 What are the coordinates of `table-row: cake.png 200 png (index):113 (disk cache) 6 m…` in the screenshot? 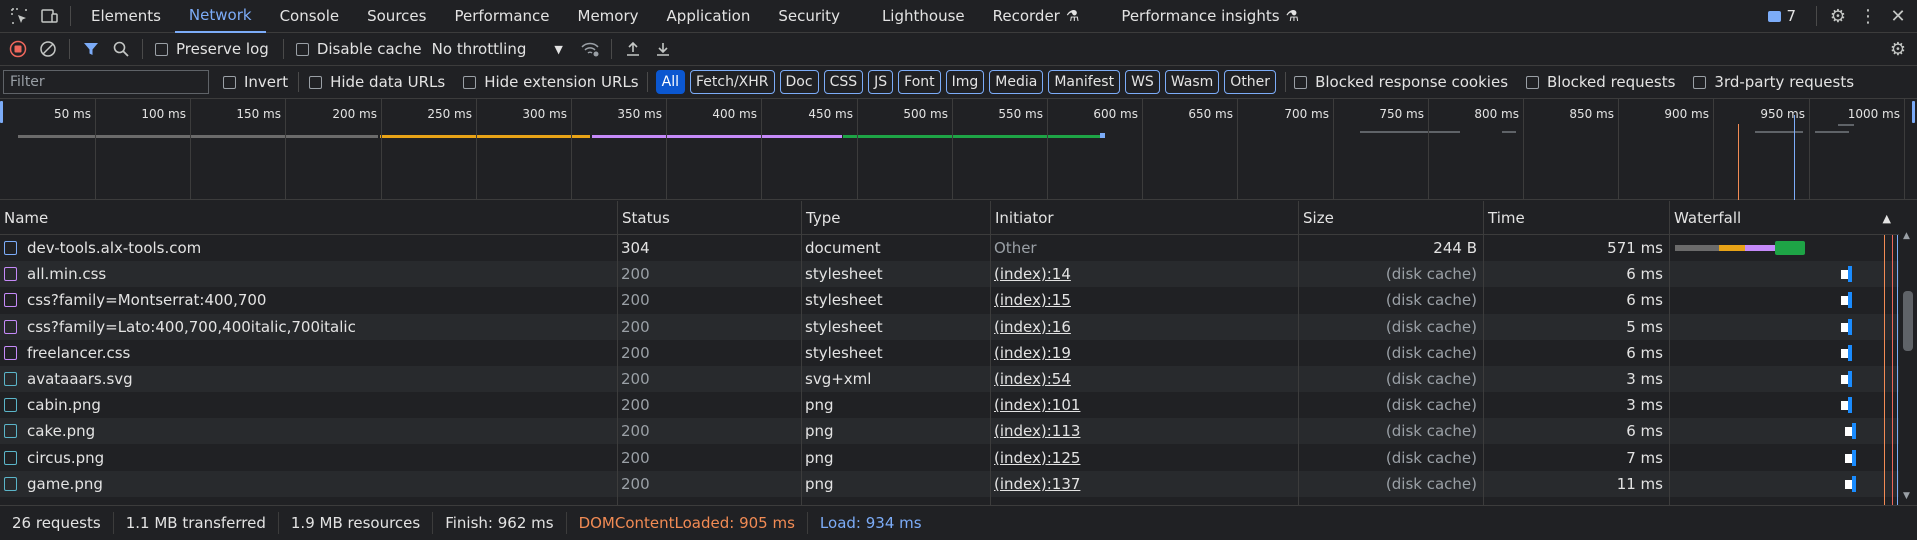 It's located at (949, 431).